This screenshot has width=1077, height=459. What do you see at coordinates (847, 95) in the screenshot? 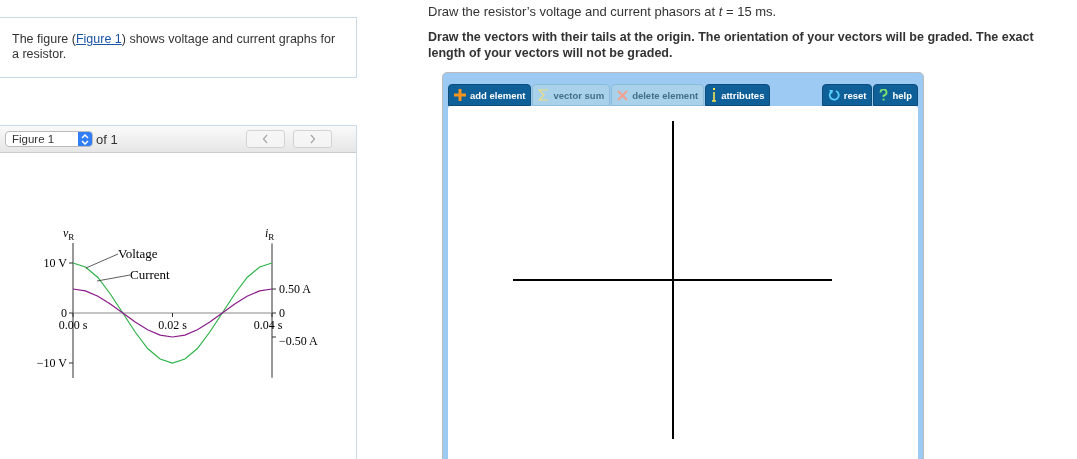
I see `toolbar-button: reset` at bounding box center [847, 95].